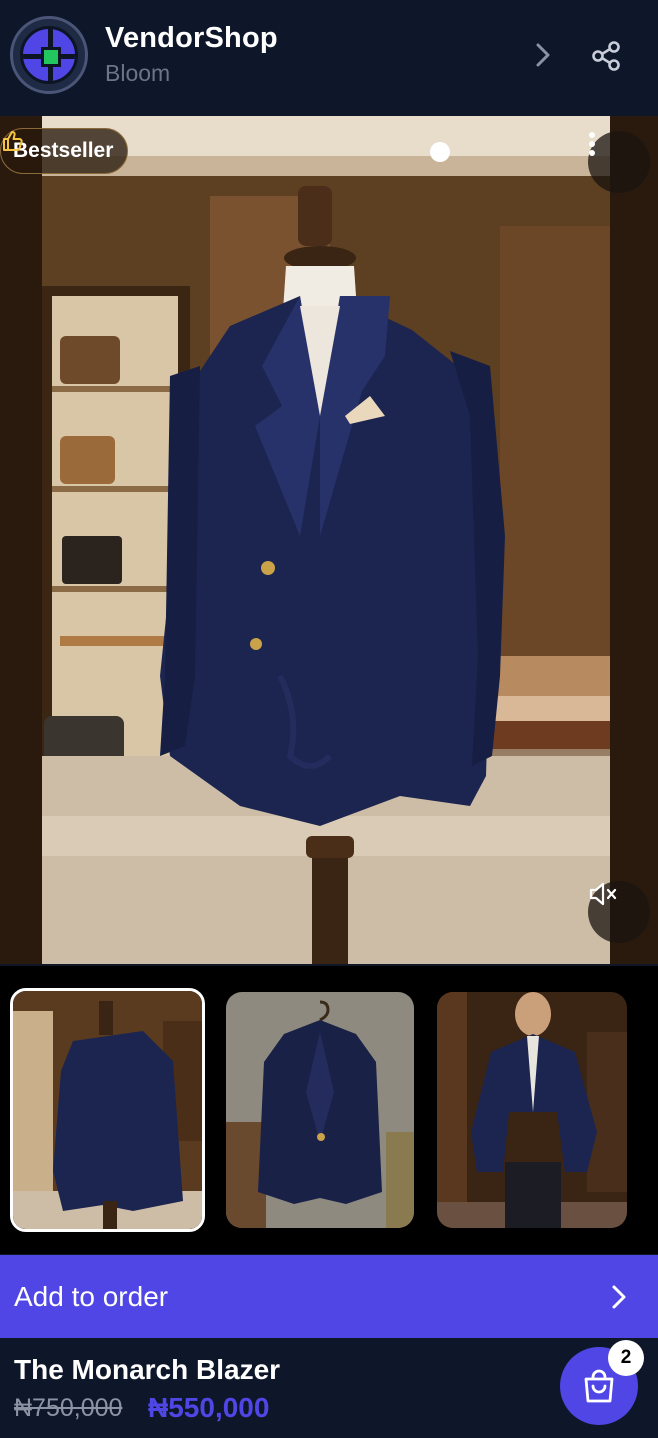 This screenshot has width=658, height=1438. What do you see at coordinates (606, 56) in the screenshot?
I see `share-icon` at bounding box center [606, 56].